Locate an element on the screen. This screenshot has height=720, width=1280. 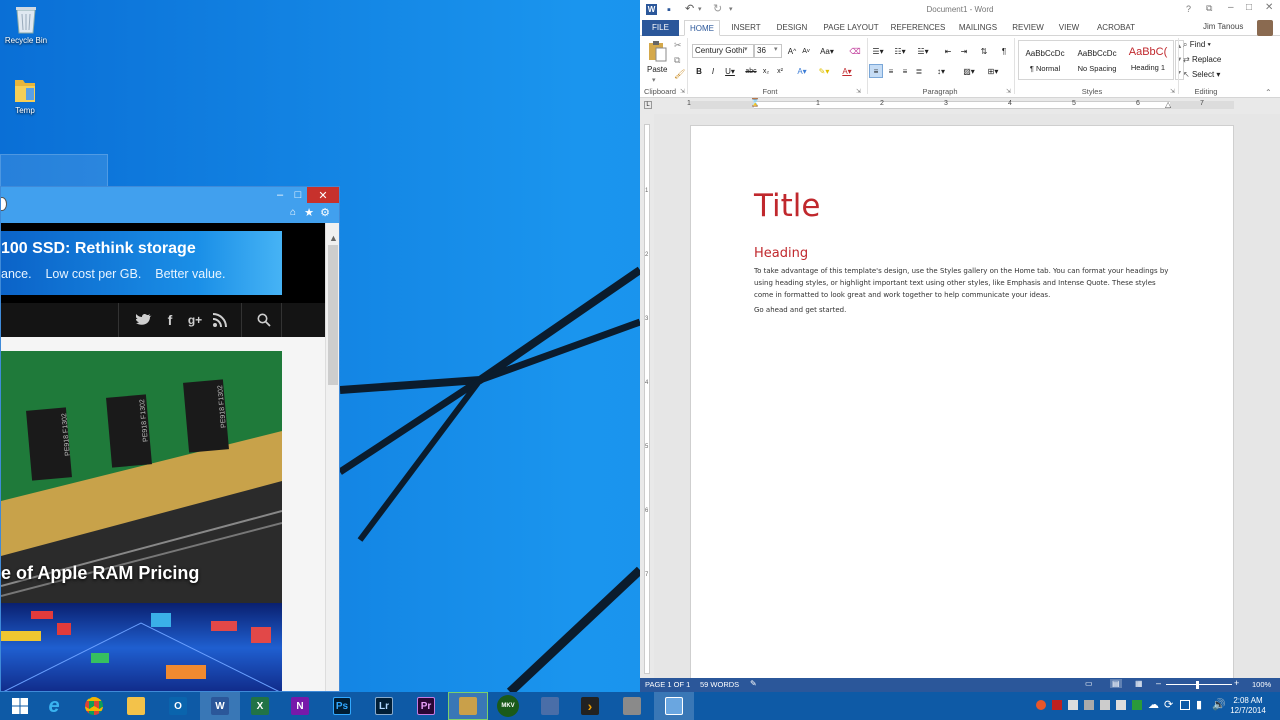
tab-review: REVIEW is located at coordinates (1028, 28).